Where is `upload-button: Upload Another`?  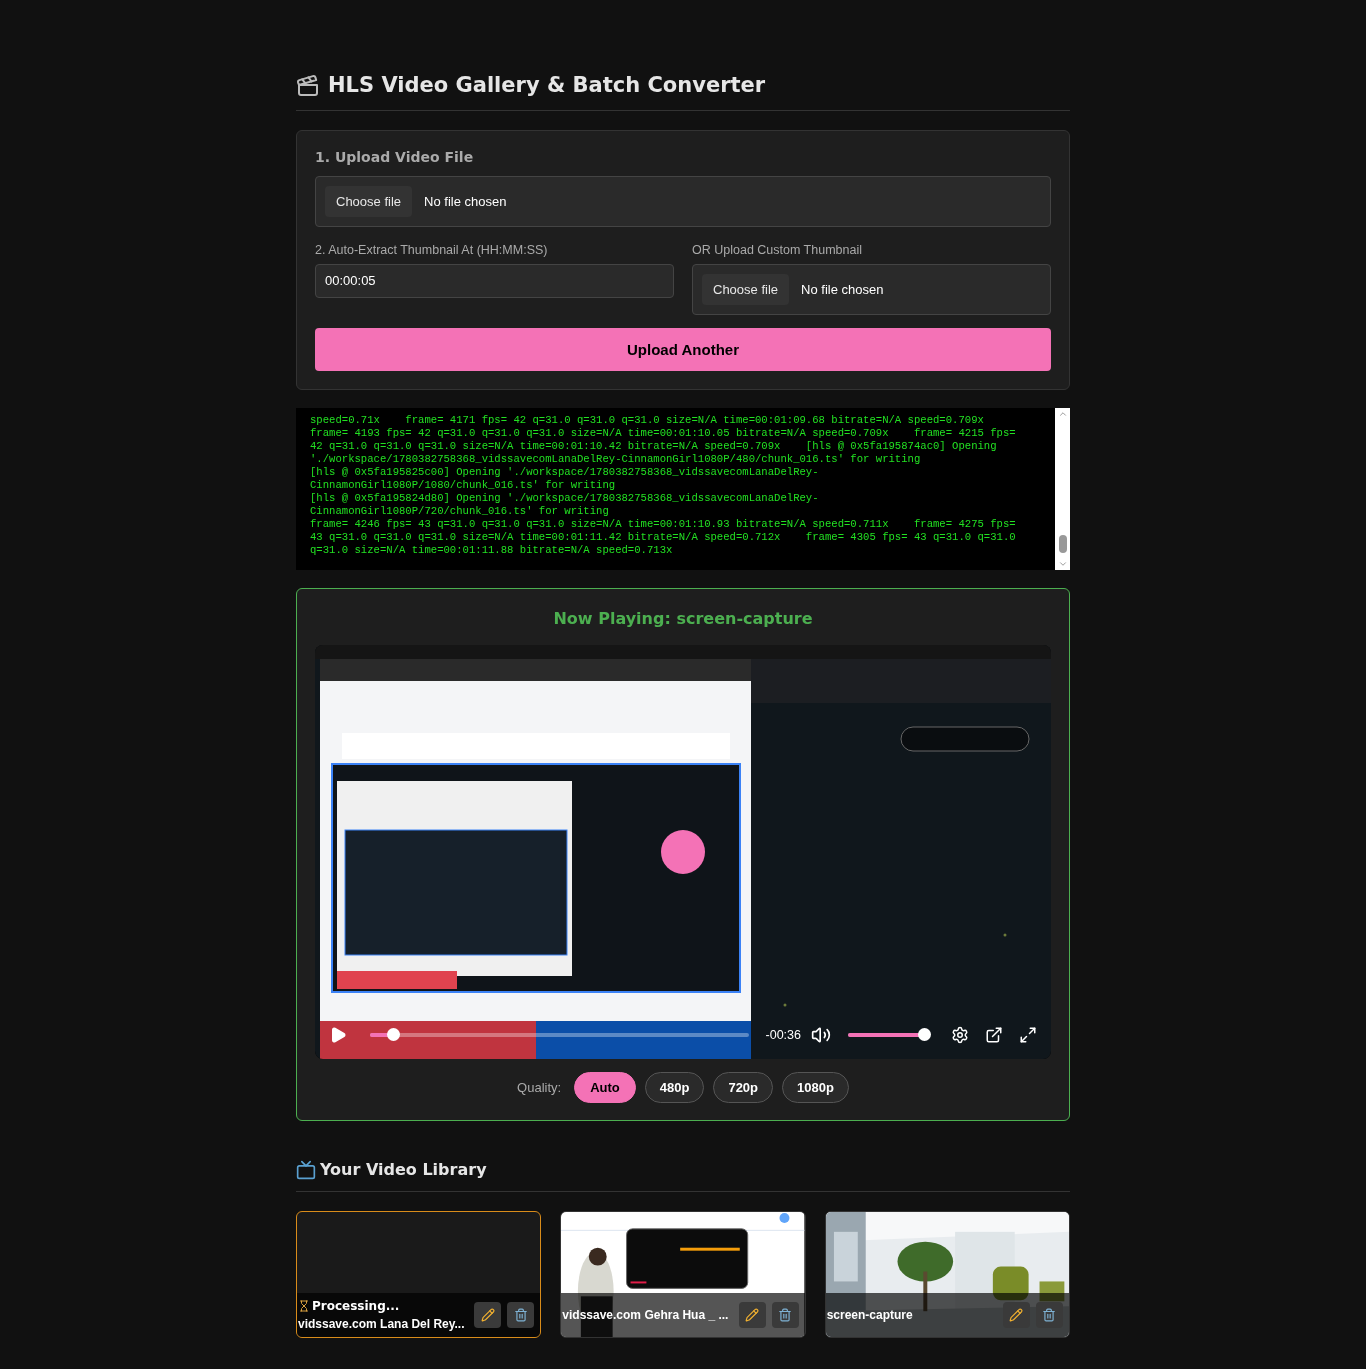 upload-button: Upload Another is located at coordinates (683, 350).